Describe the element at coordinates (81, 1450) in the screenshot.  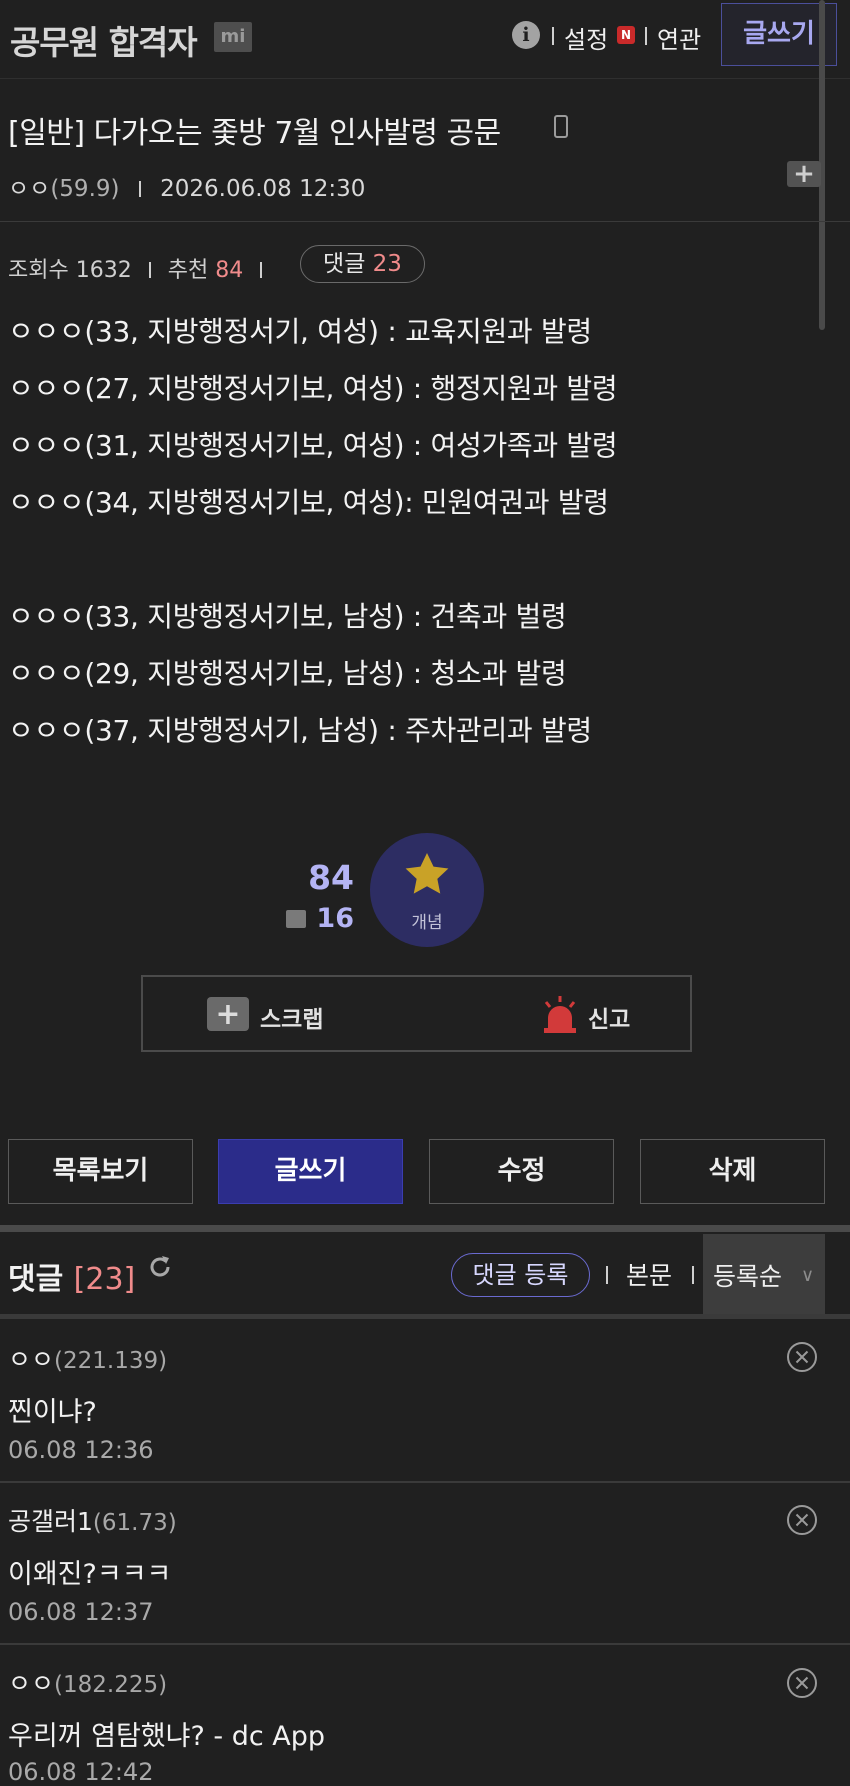
I see `comment-date: 06.08 12:36` at that location.